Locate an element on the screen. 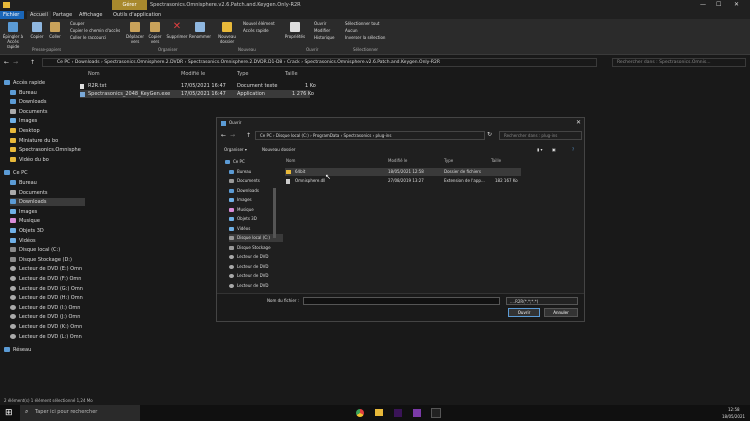 The height and width of the screenshot is (421, 750). up-arrow-icon: ↑ is located at coordinates (32, 62).